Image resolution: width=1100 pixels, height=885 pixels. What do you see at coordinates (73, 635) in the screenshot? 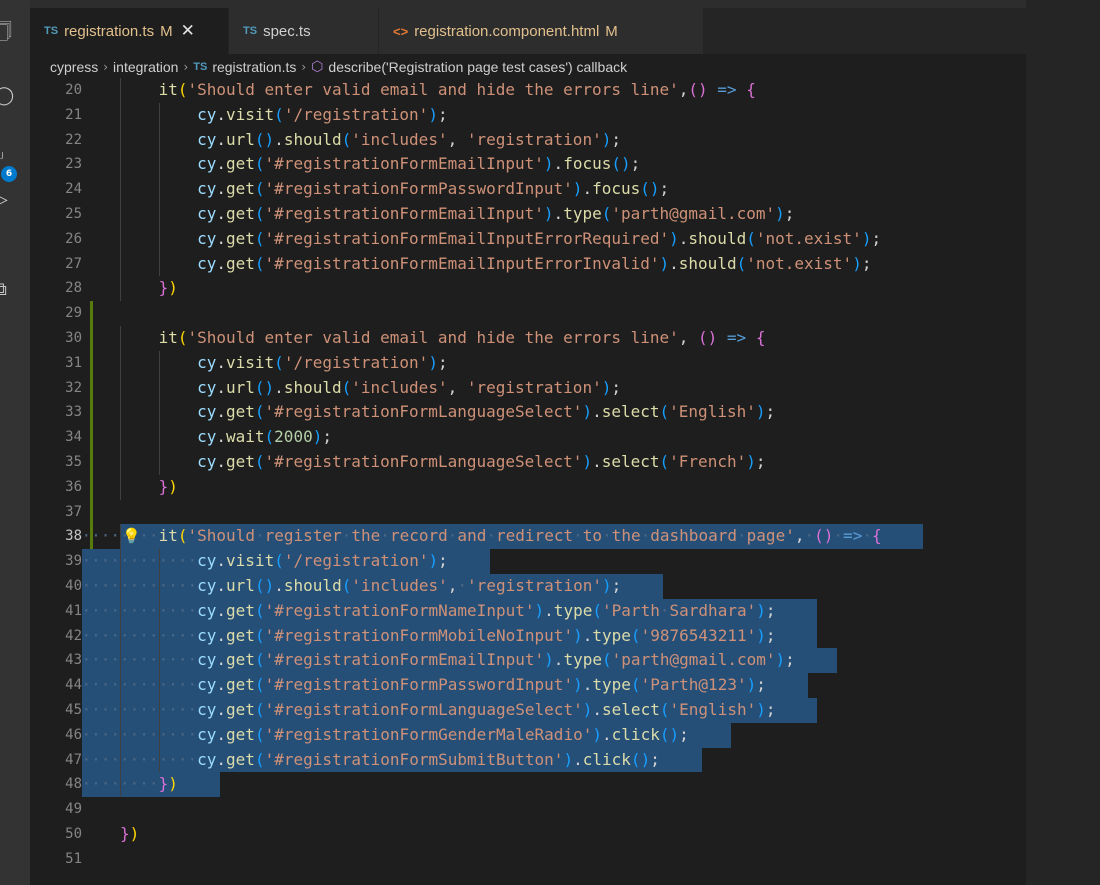
I see `line-number: 42` at bounding box center [73, 635].